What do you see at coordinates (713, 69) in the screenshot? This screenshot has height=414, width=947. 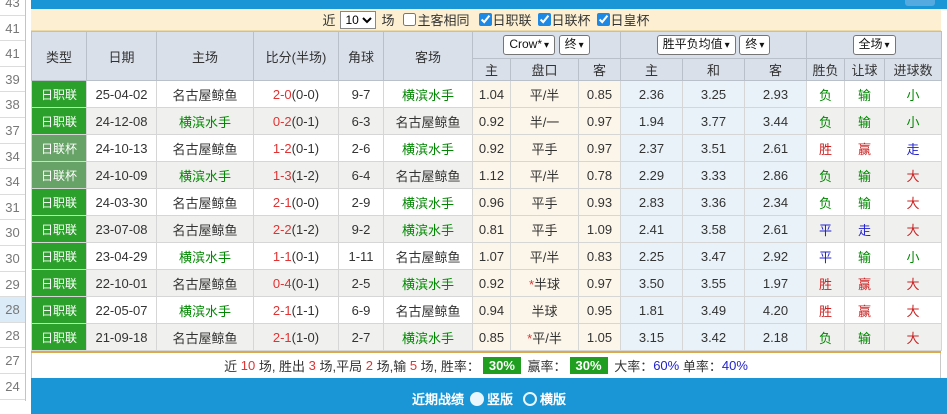 I see `subheader-avg-draw: 和` at bounding box center [713, 69].